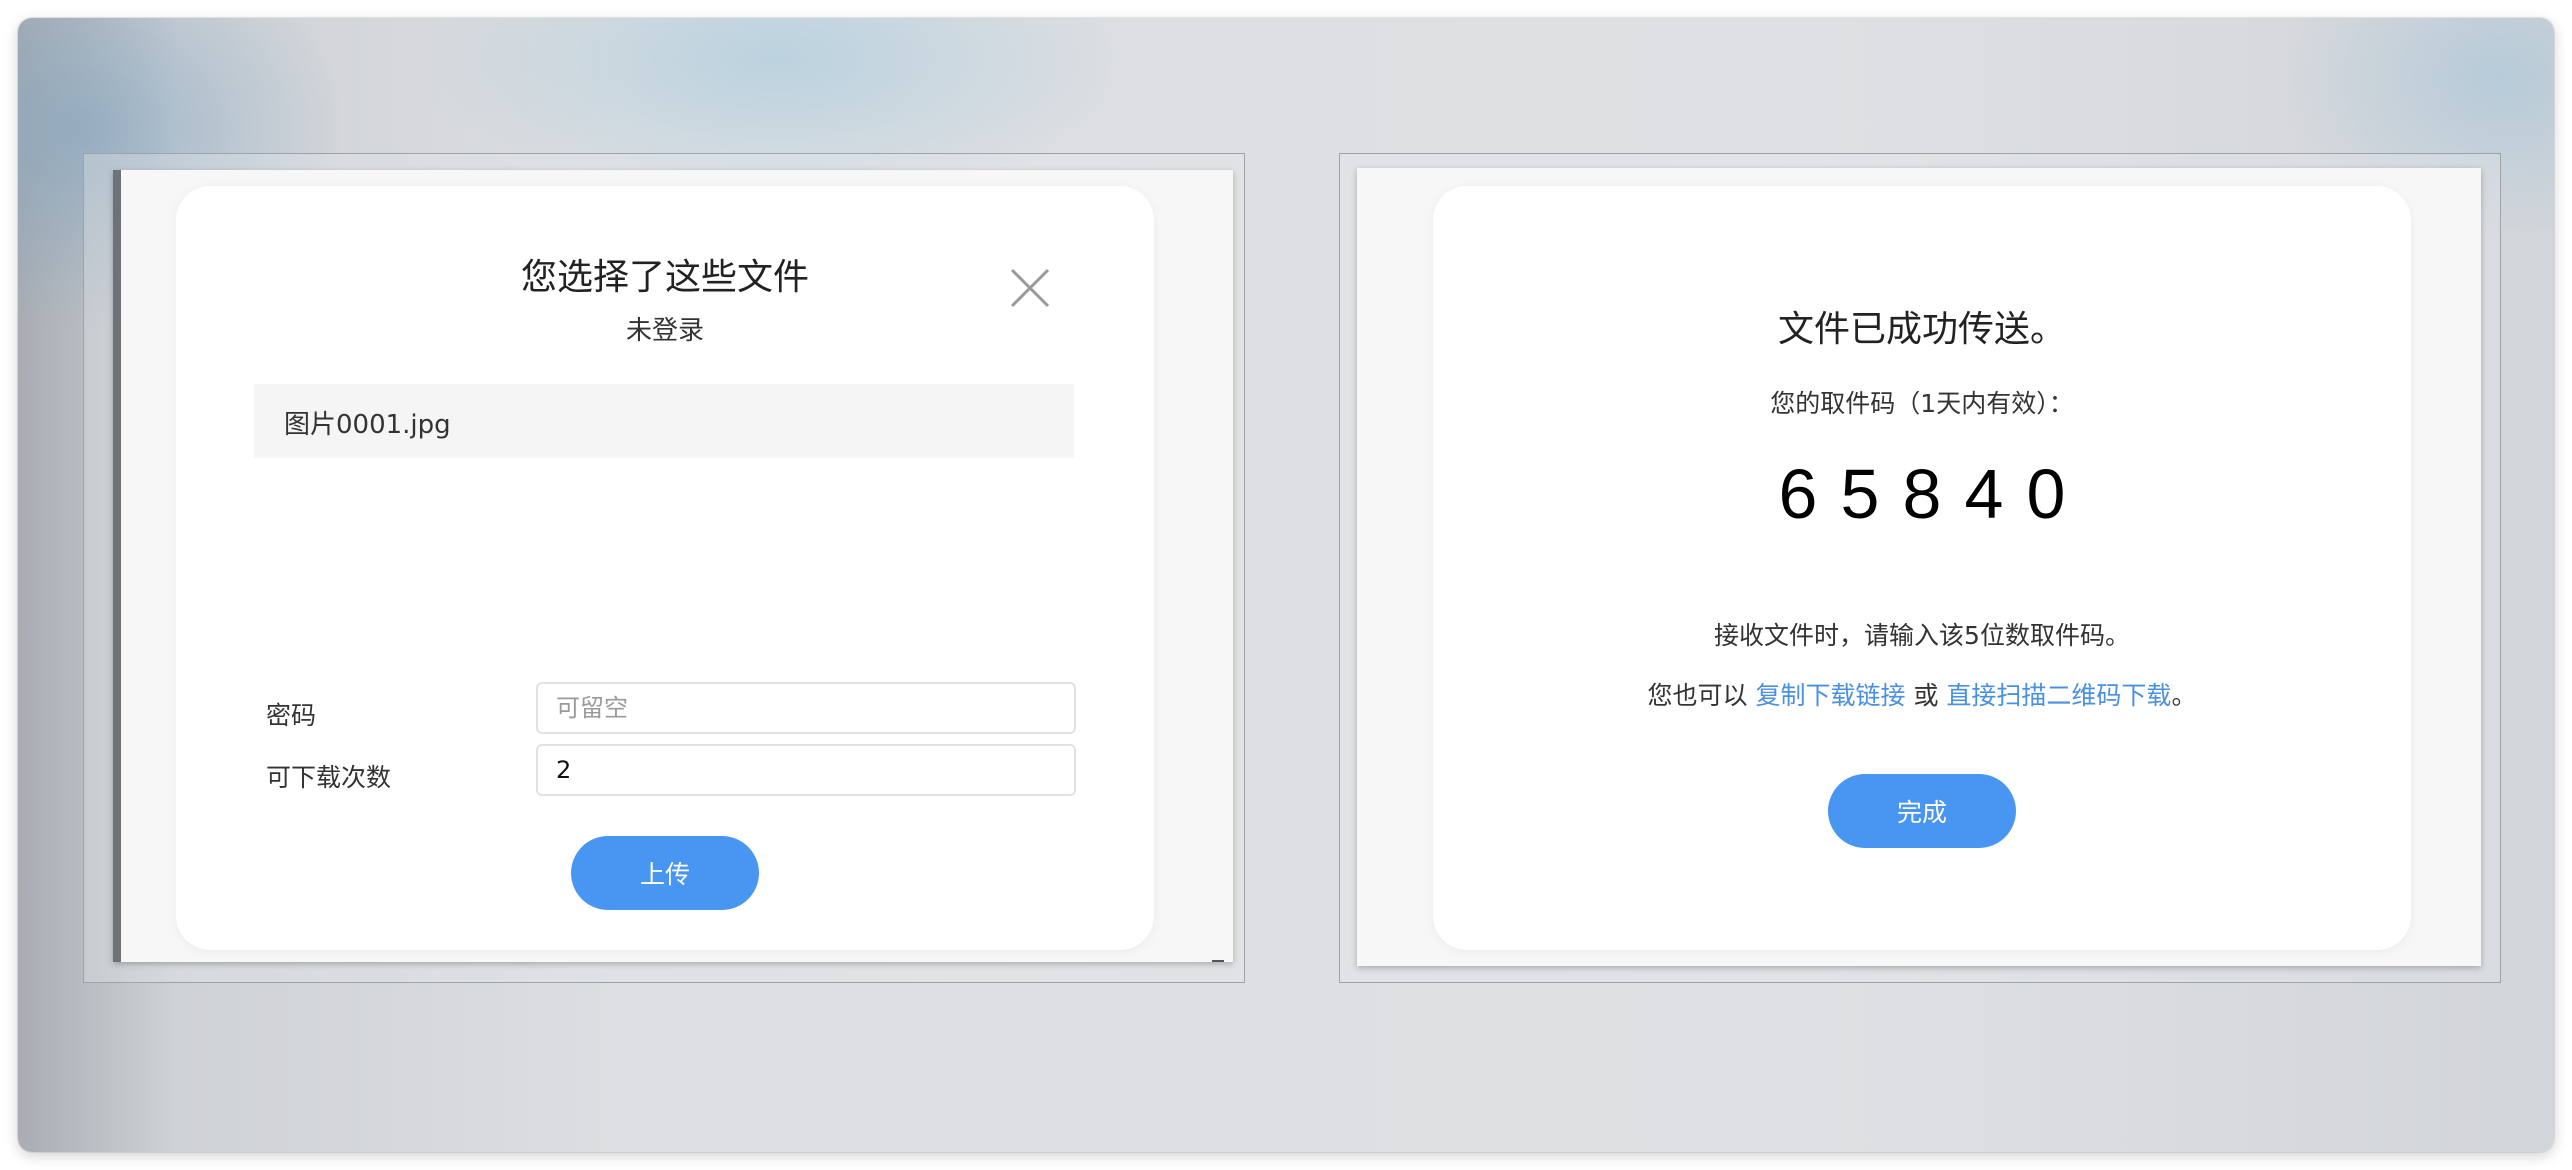 The width and height of the screenshot is (2572, 1170). What do you see at coordinates (1701, 695) in the screenshot?
I see `alt-prefix: 您也可以` at bounding box center [1701, 695].